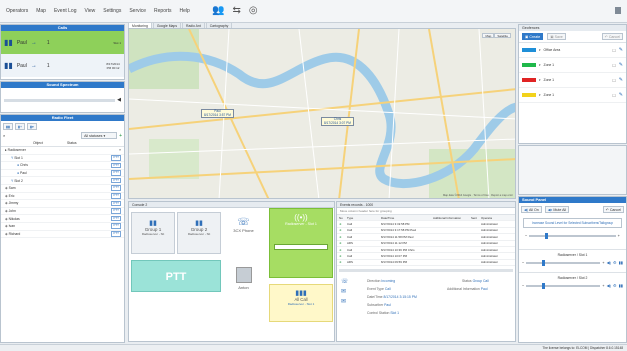 This screenshot has width=627, height=351. Describe the element at coordinates (502, 35) in the screenshot. I see `map-type-satellite: Satellite` at that location.